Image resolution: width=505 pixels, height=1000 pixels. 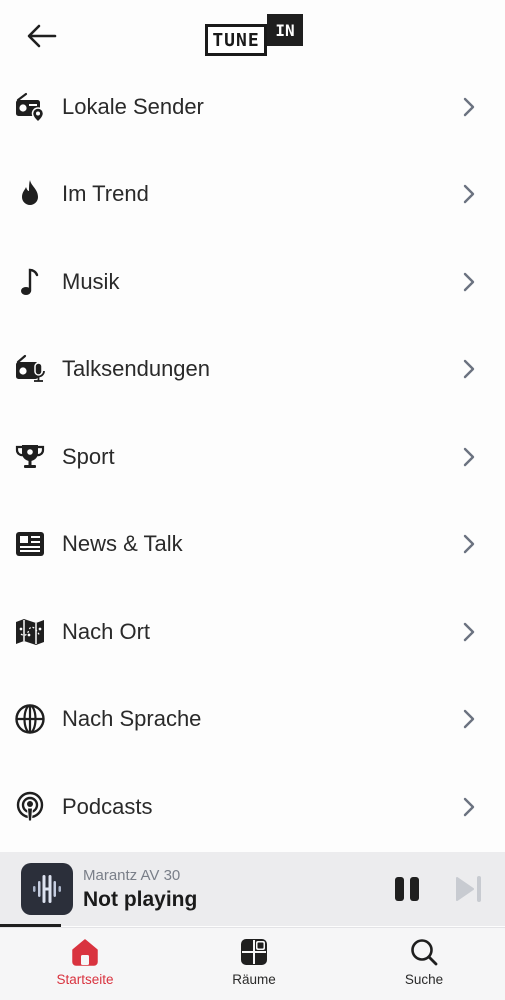 I want to click on player-artwork, so click(x=47, y=889).